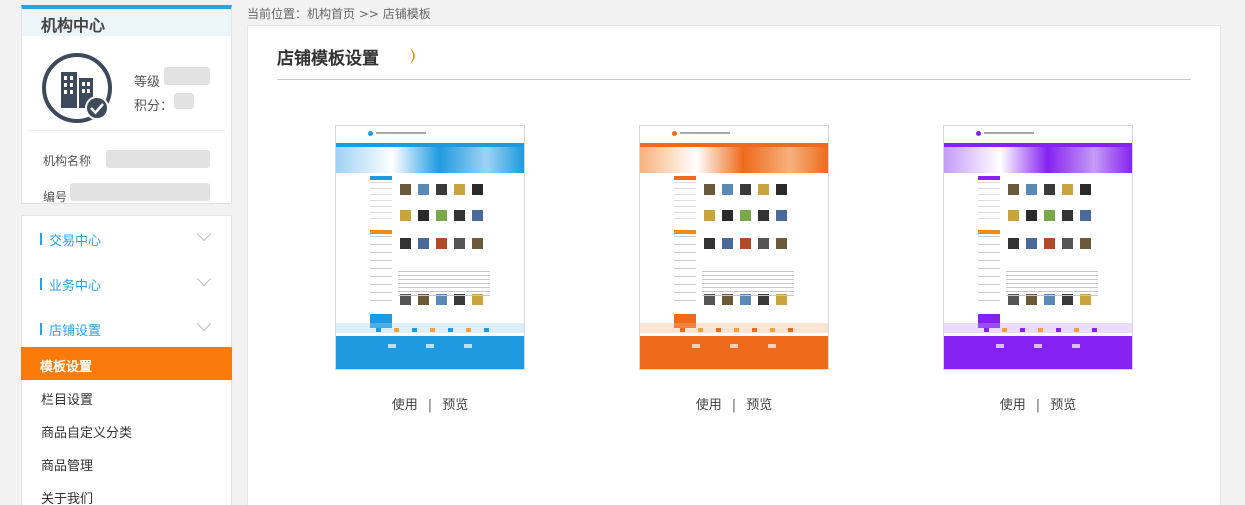  What do you see at coordinates (147, 82) in the screenshot?
I see `level-label: 等级` at bounding box center [147, 82].